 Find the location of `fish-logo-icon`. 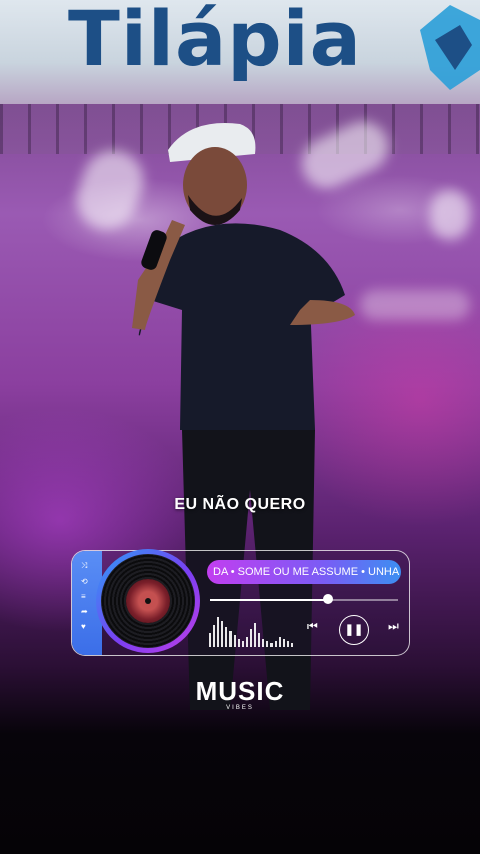

fish-logo-icon is located at coordinates (450, 47).